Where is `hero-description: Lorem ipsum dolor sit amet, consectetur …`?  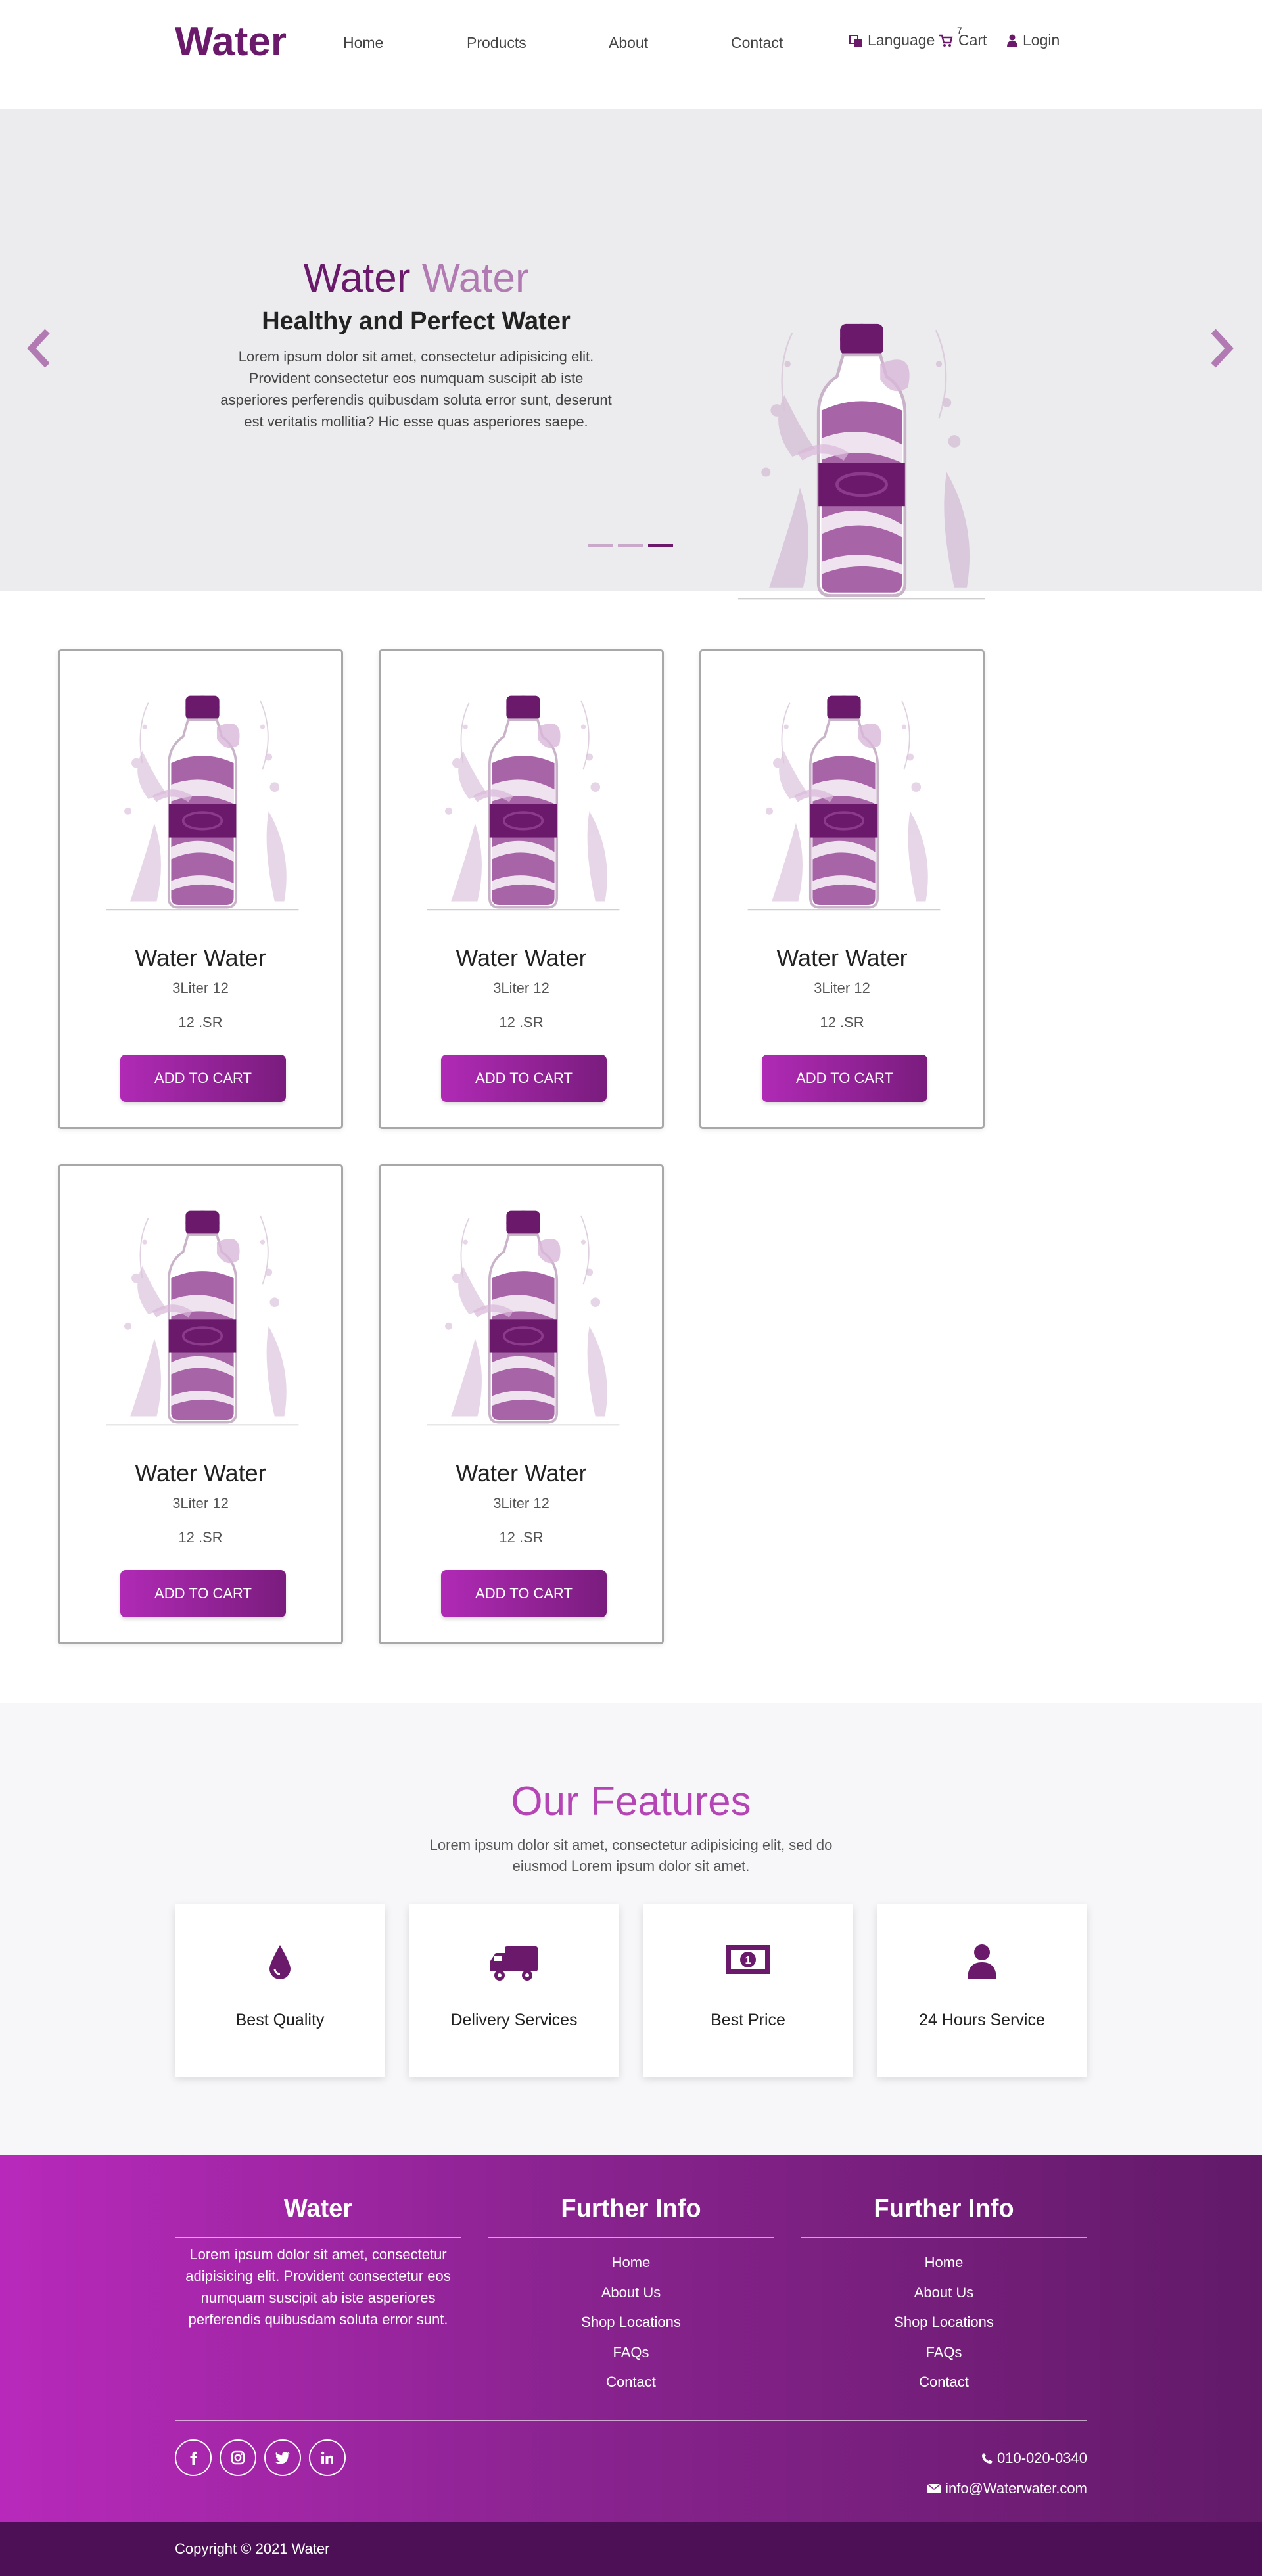 hero-description: Lorem ipsum dolor sit amet, consectetur … is located at coordinates (416, 389).